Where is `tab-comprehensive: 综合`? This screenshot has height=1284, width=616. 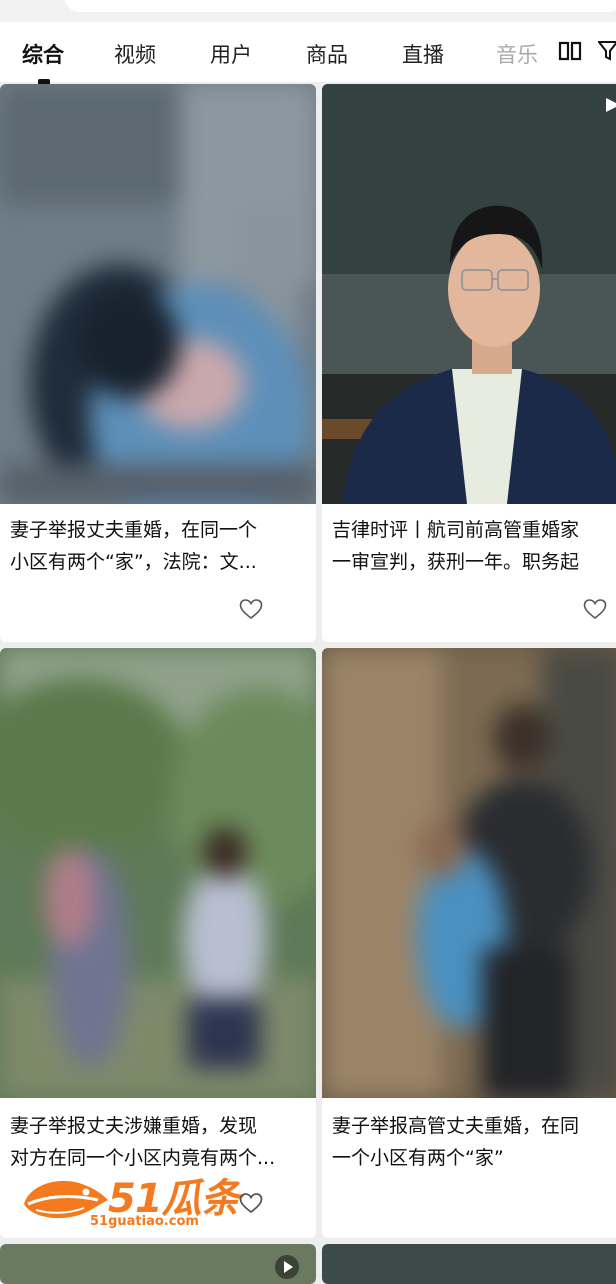
tab-comprehensive: 综合 is located at coordinates (43, 54).